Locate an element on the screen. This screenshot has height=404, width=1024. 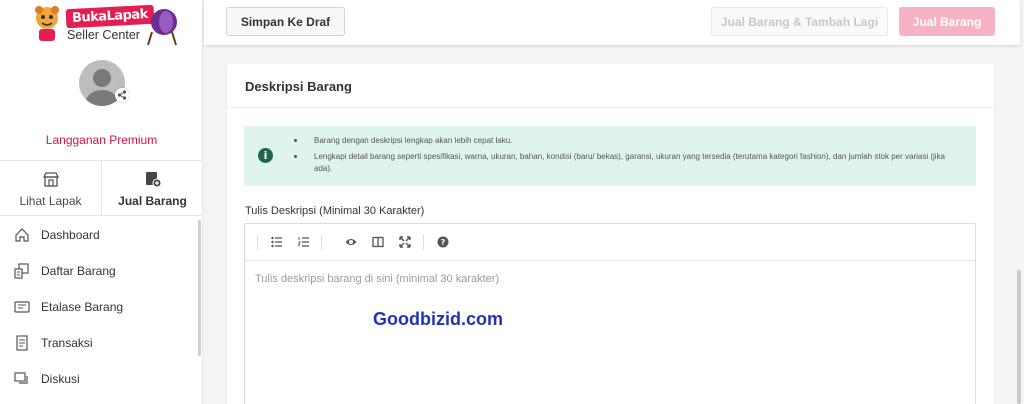
sidebar-item-diskusi: Diskusi is located at coordinates (99, 379).